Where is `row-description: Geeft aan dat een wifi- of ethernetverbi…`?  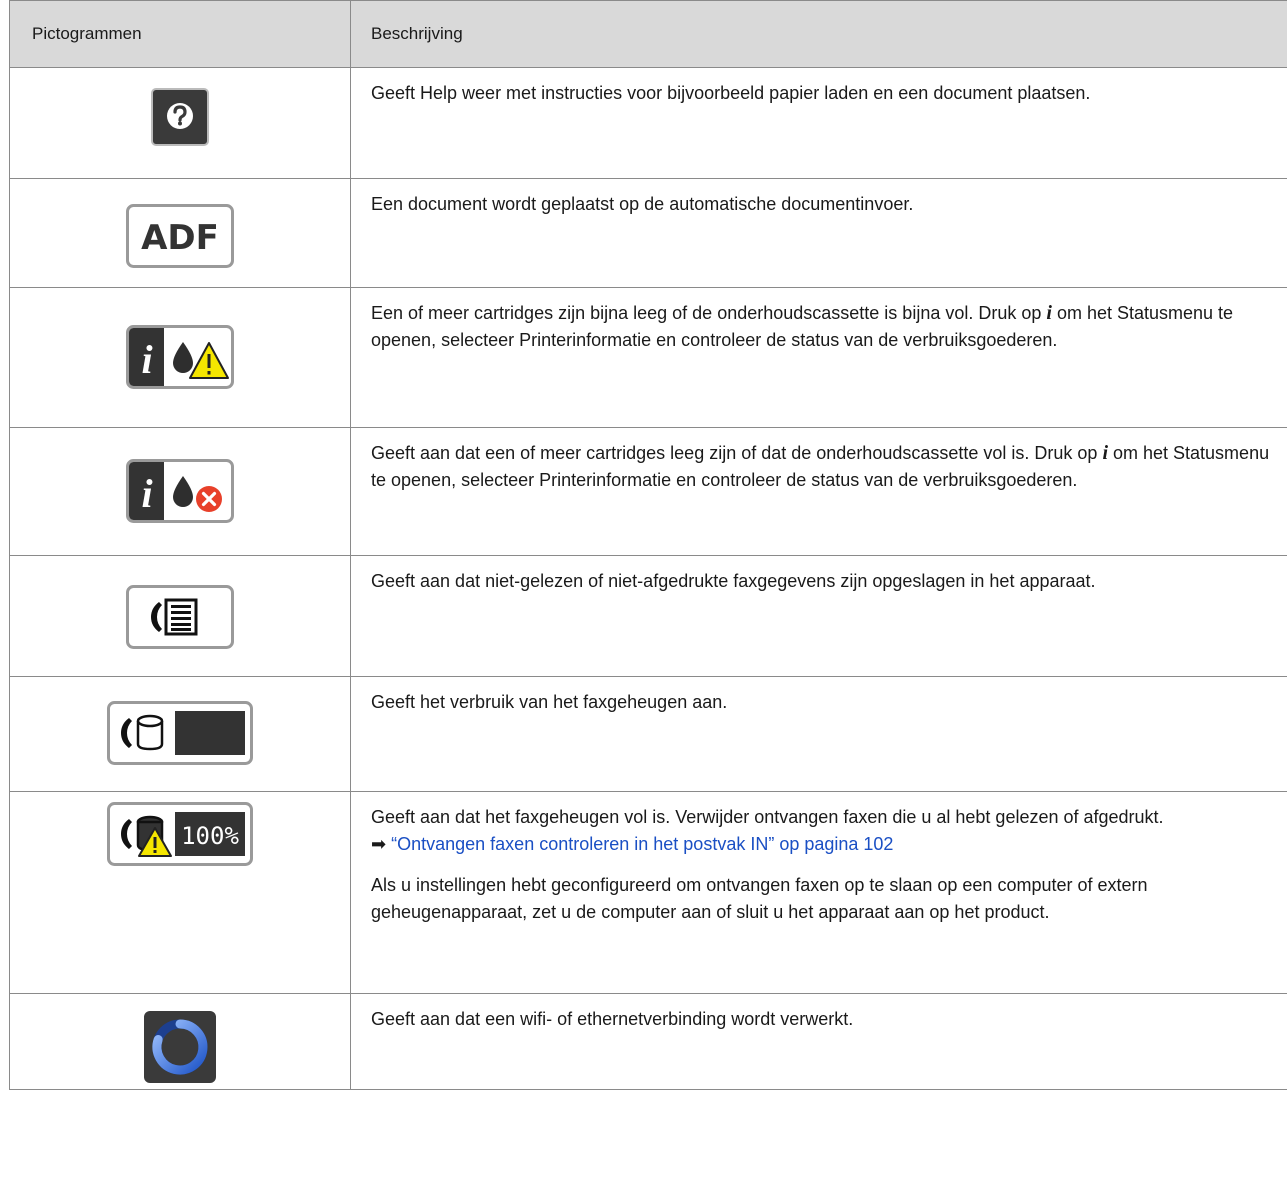
row-description: Geeft aan dat een wifi- of ethernetverbi… is located at coordinates (612, 1019).